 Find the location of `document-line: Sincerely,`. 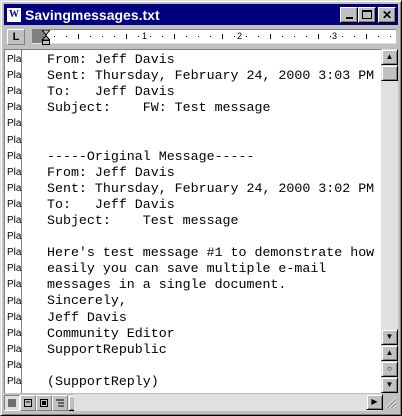

document-line: Sincerely, is located at coordinates (210, 301).